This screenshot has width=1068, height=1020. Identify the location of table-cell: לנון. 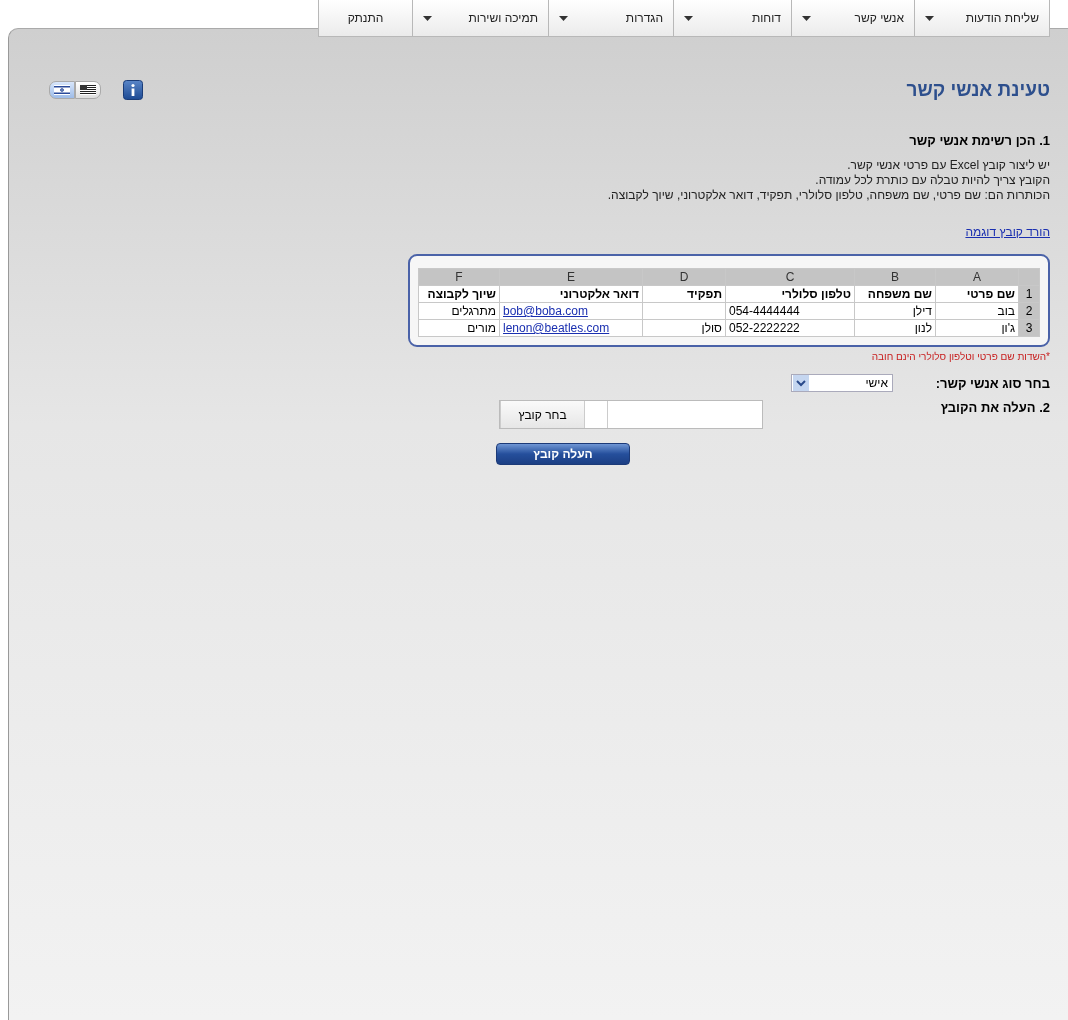
(895, 328).